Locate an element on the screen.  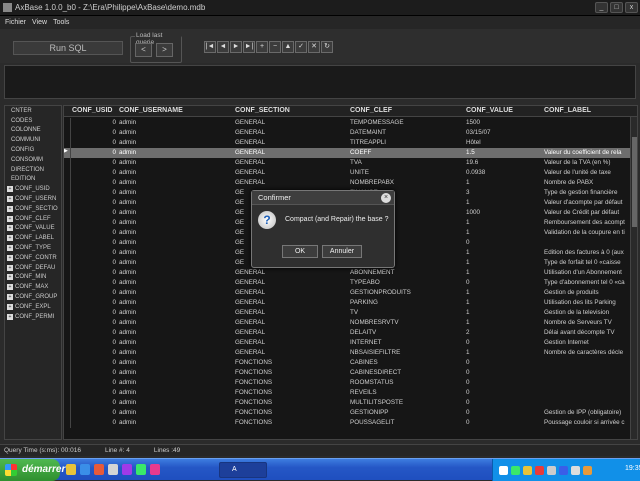
table-cell: Valeur de l'unité de taxe is located at coordinates (589, 172).